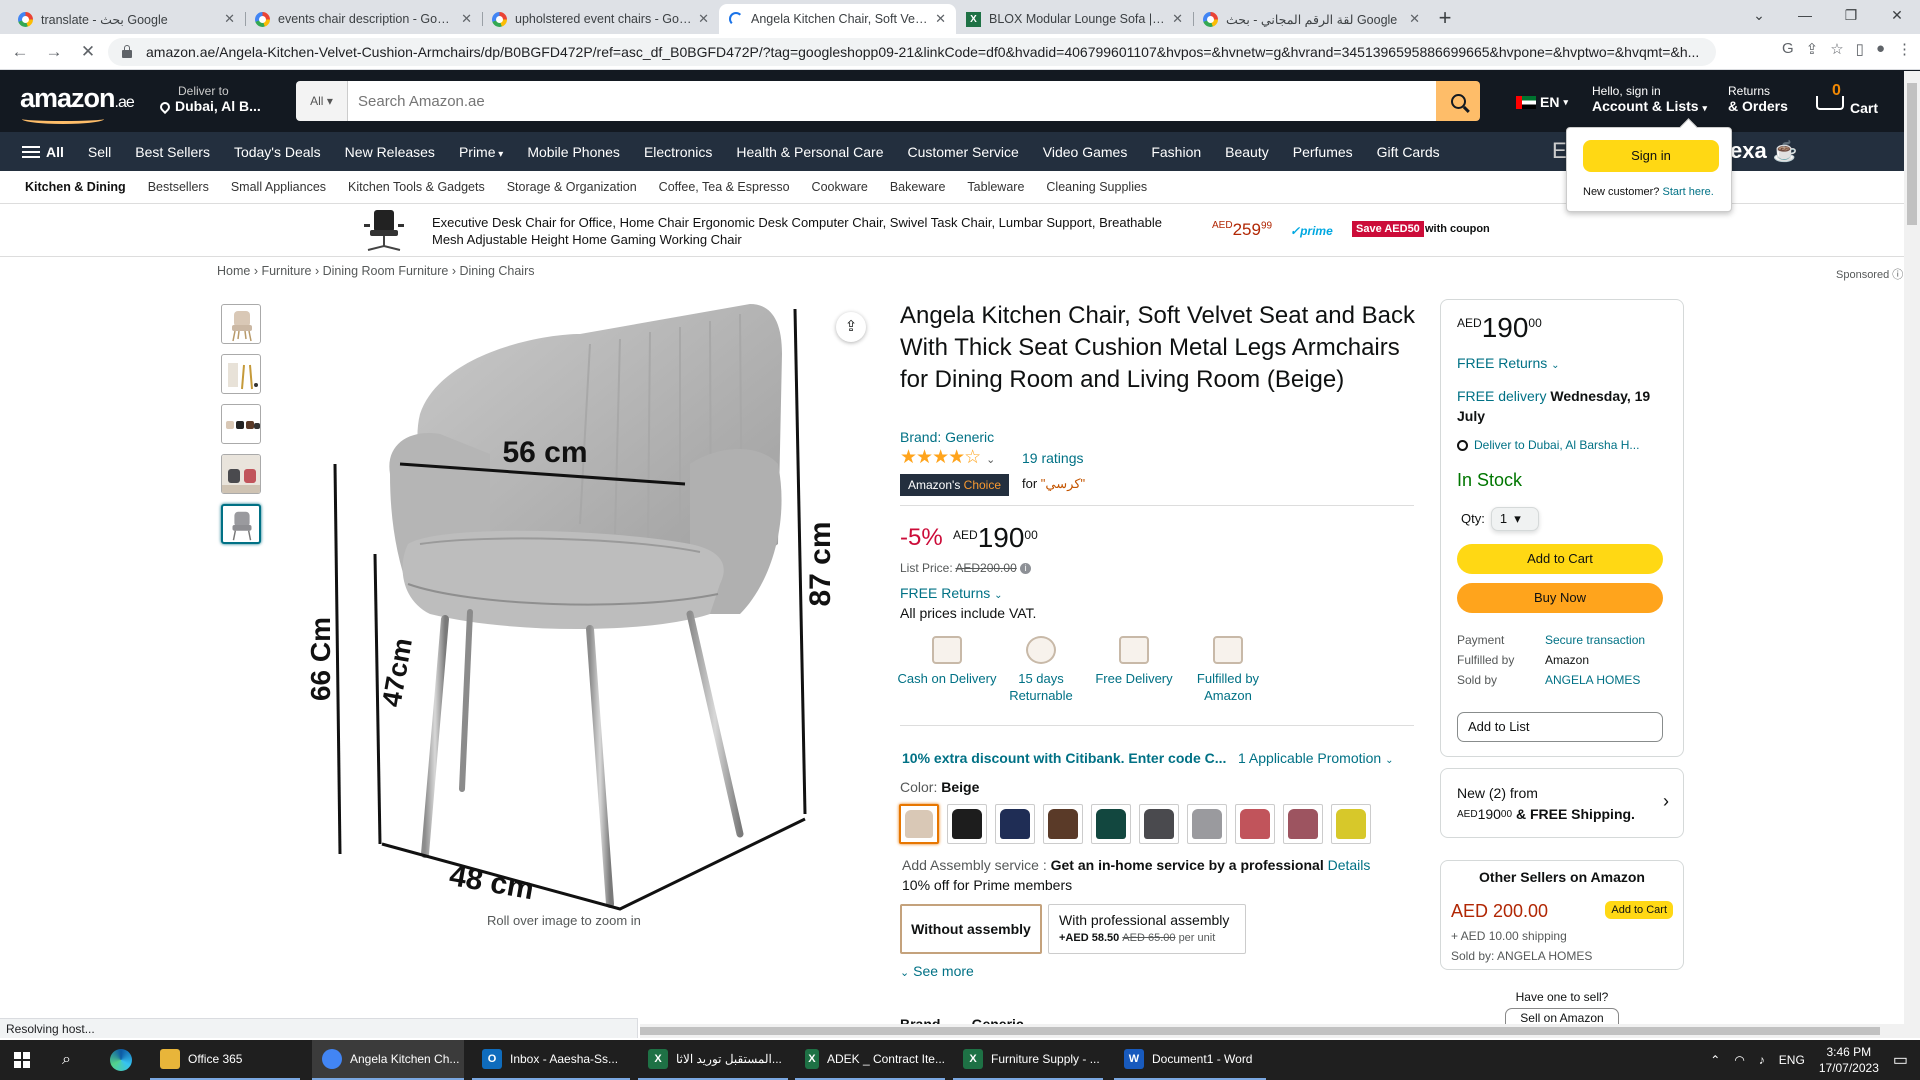  I want to click on breadcrumb-link: Dining Chairs, so click(496, 271).